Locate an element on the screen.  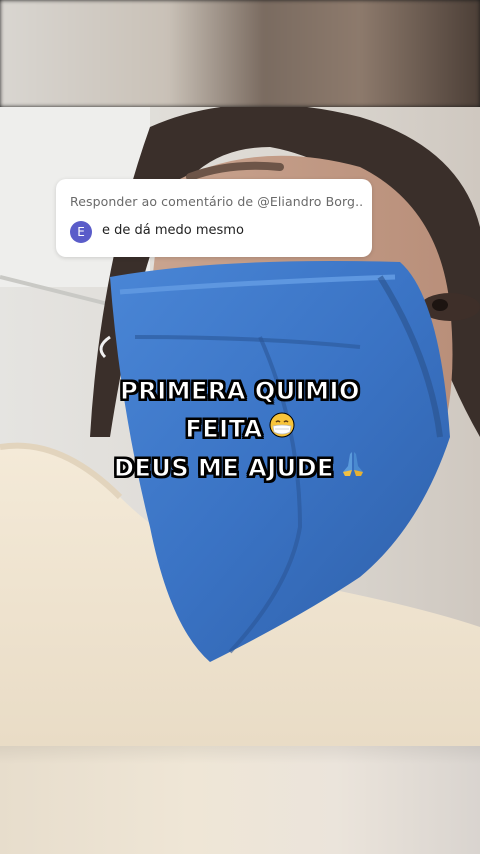
video-caption: PRIMERA QUIMIO FEITA DEUS ME AJUDE is located at coordinates (240, 430).